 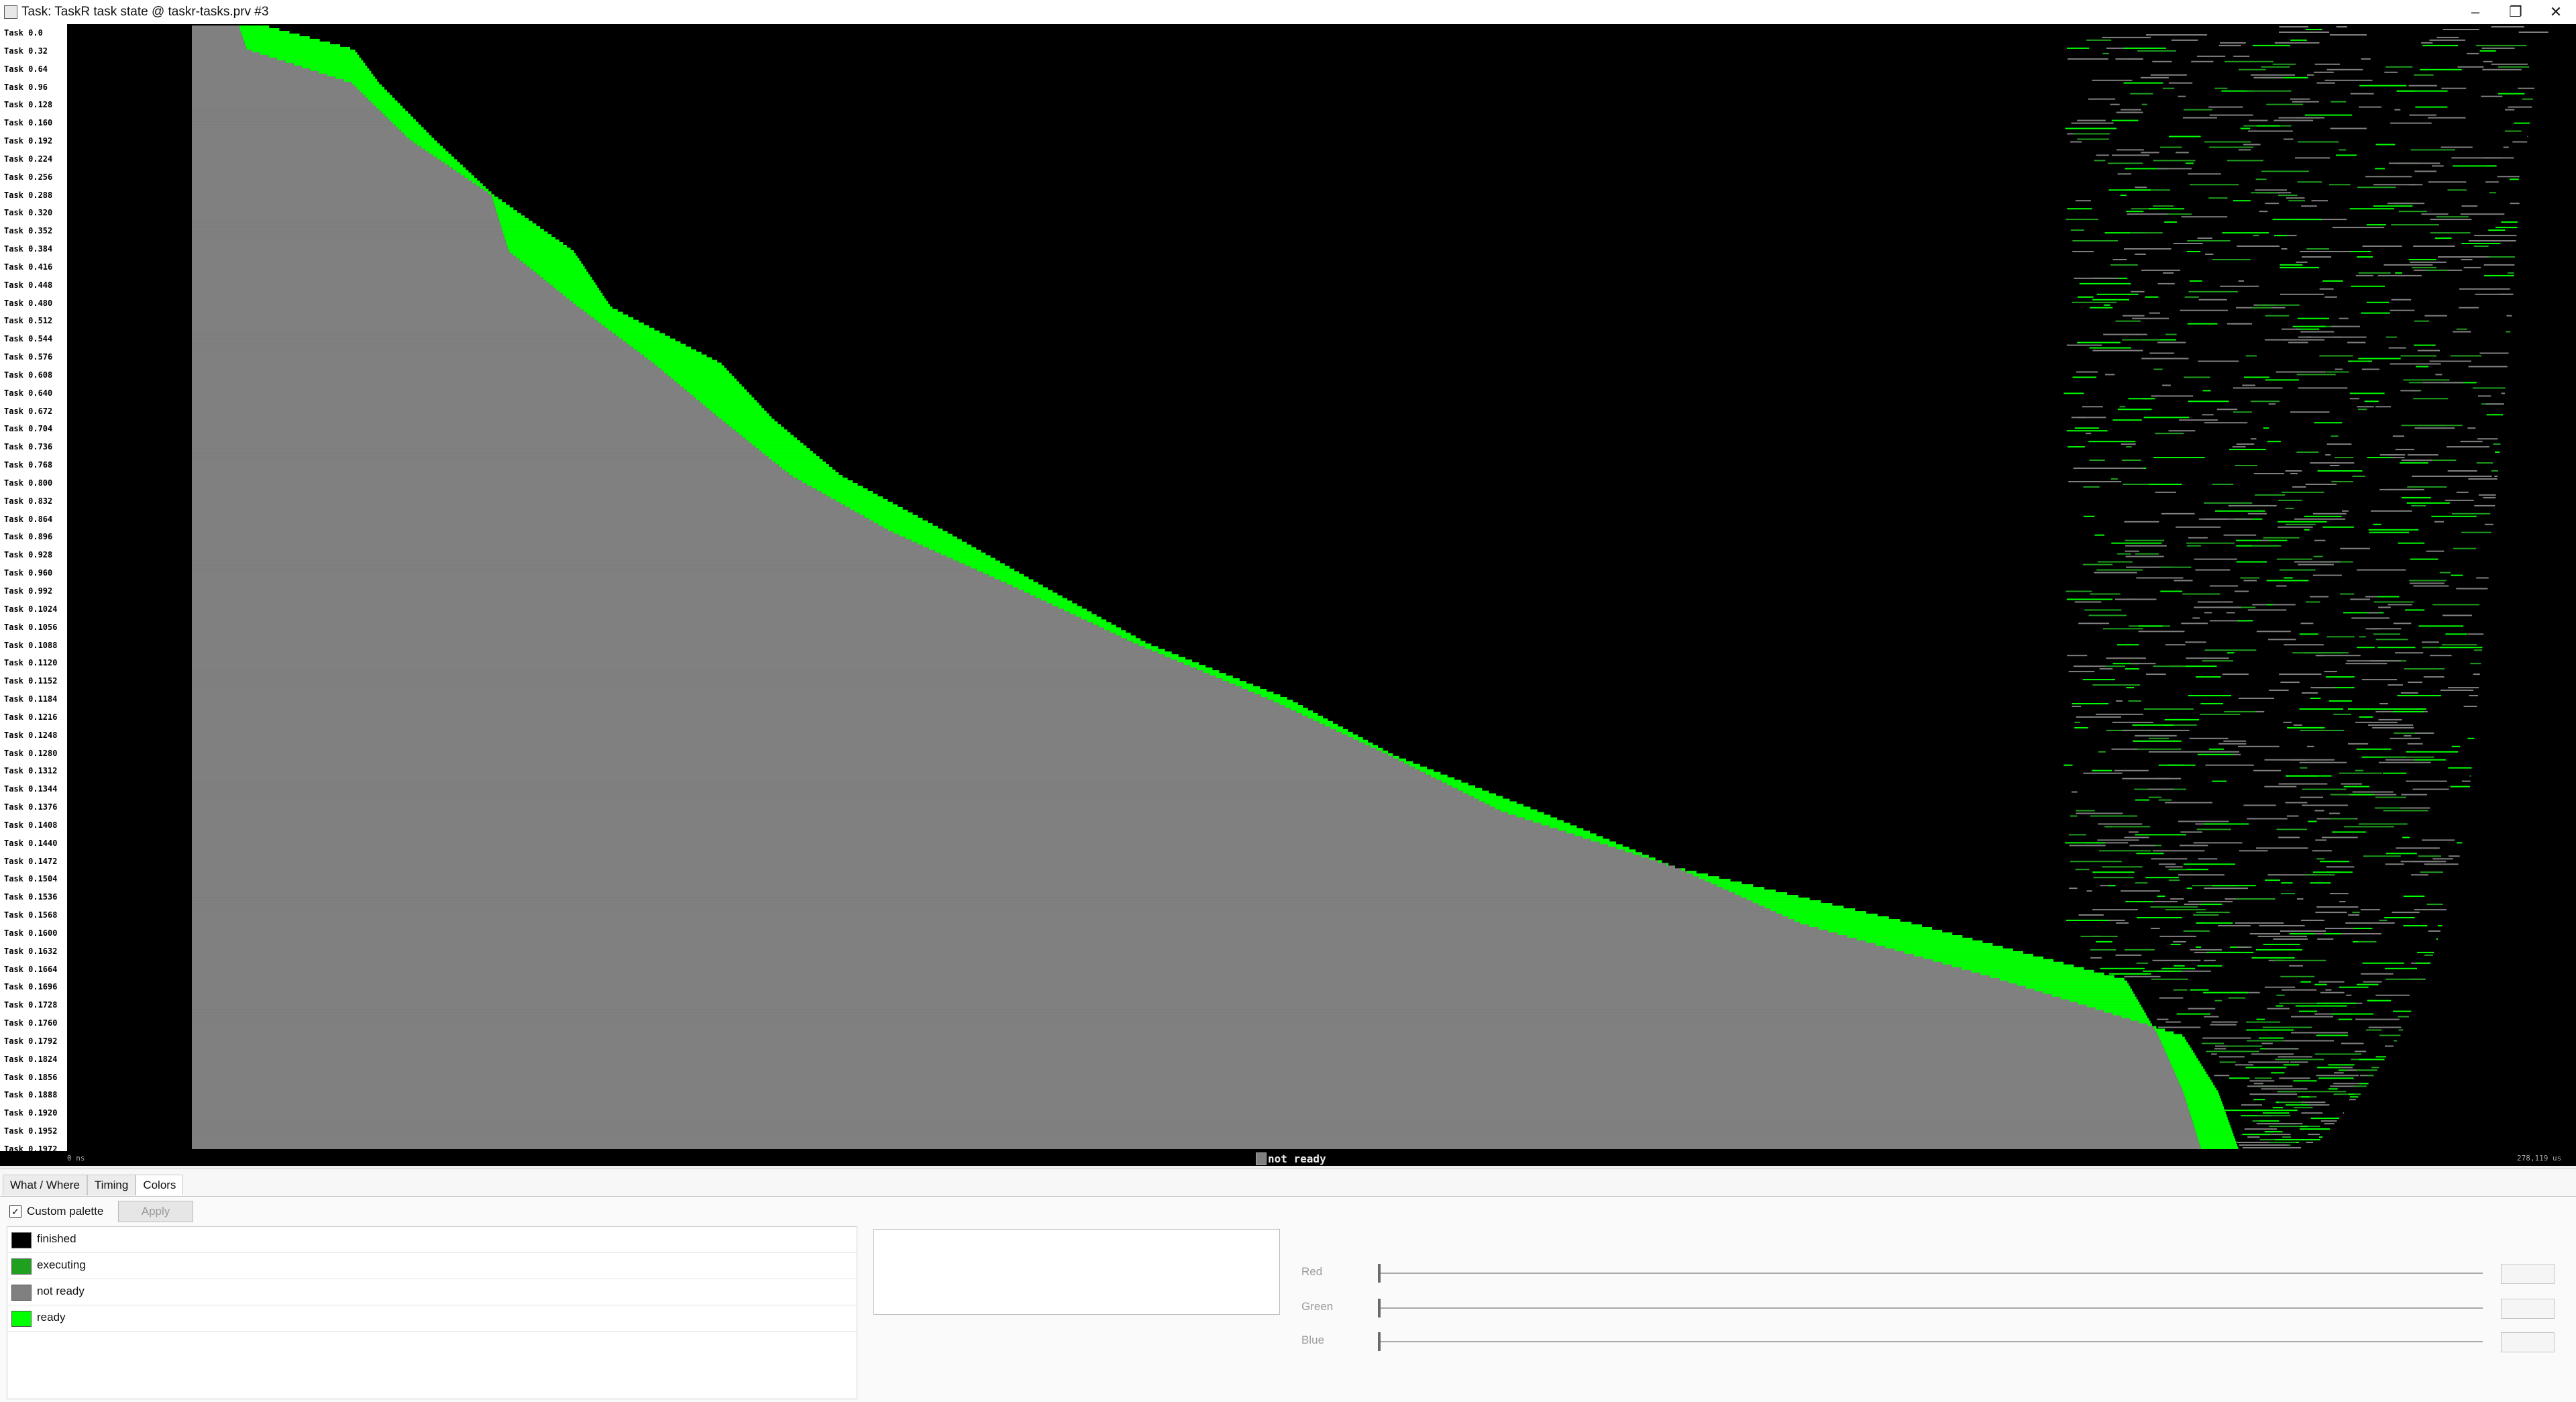 I want to click on palette-item-finished: finished, so click(x=432, y=1240).